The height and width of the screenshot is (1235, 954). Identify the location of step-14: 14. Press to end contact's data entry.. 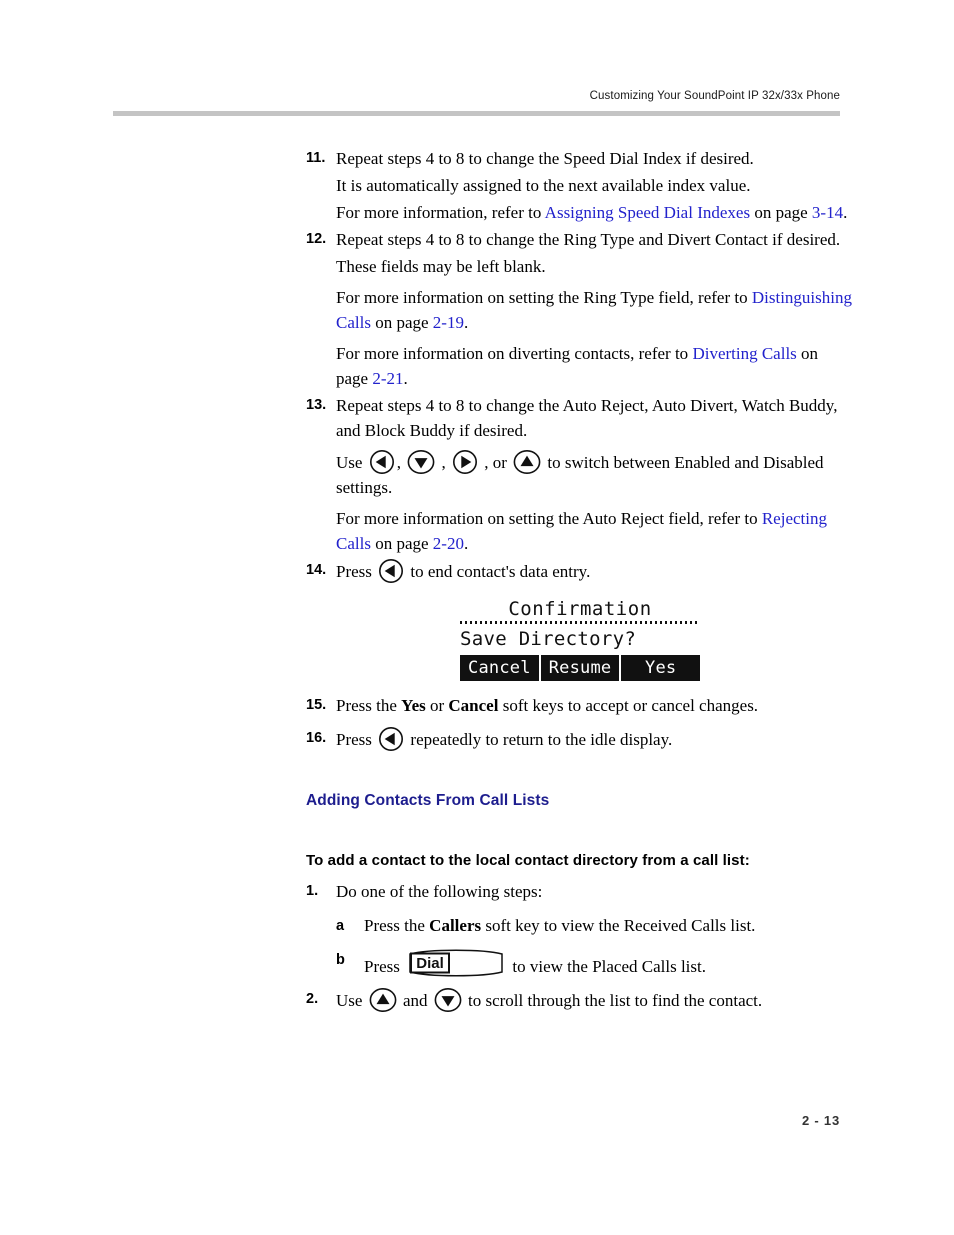
(580, 571).